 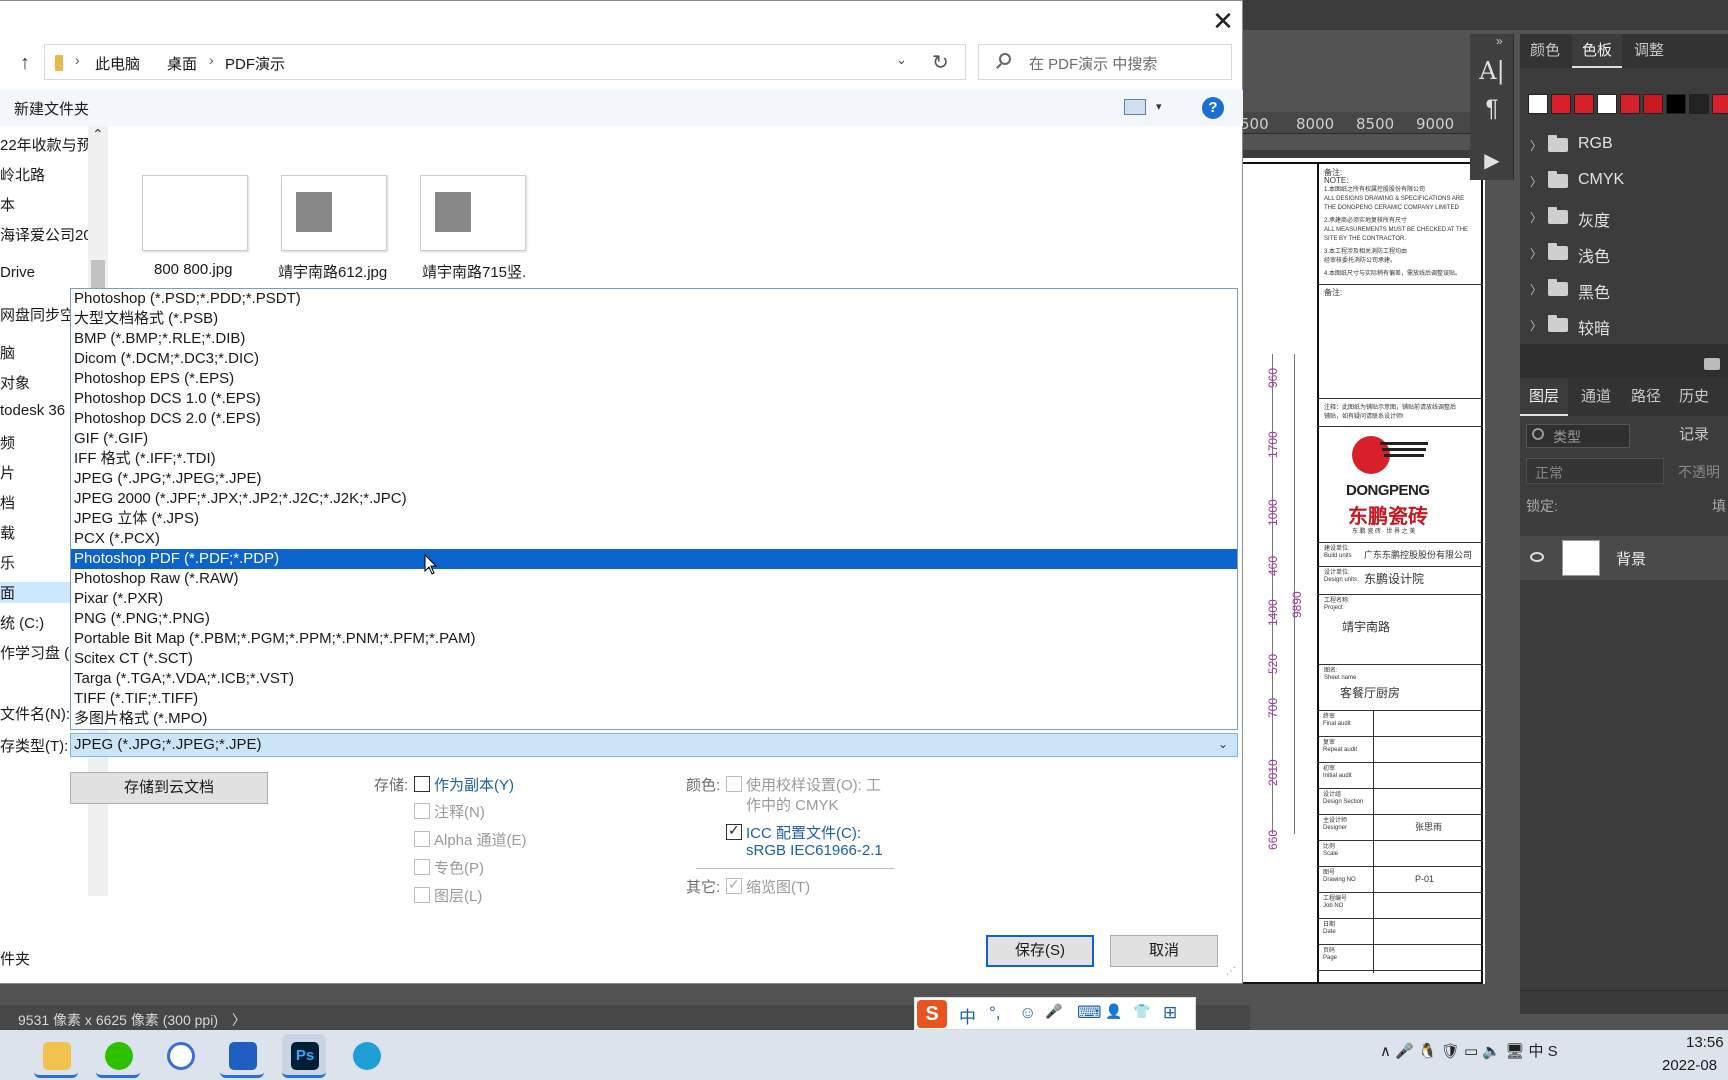 I want to click on file-type-option: 大型文档格式 (*.PSB), so click(x=654, y=319).